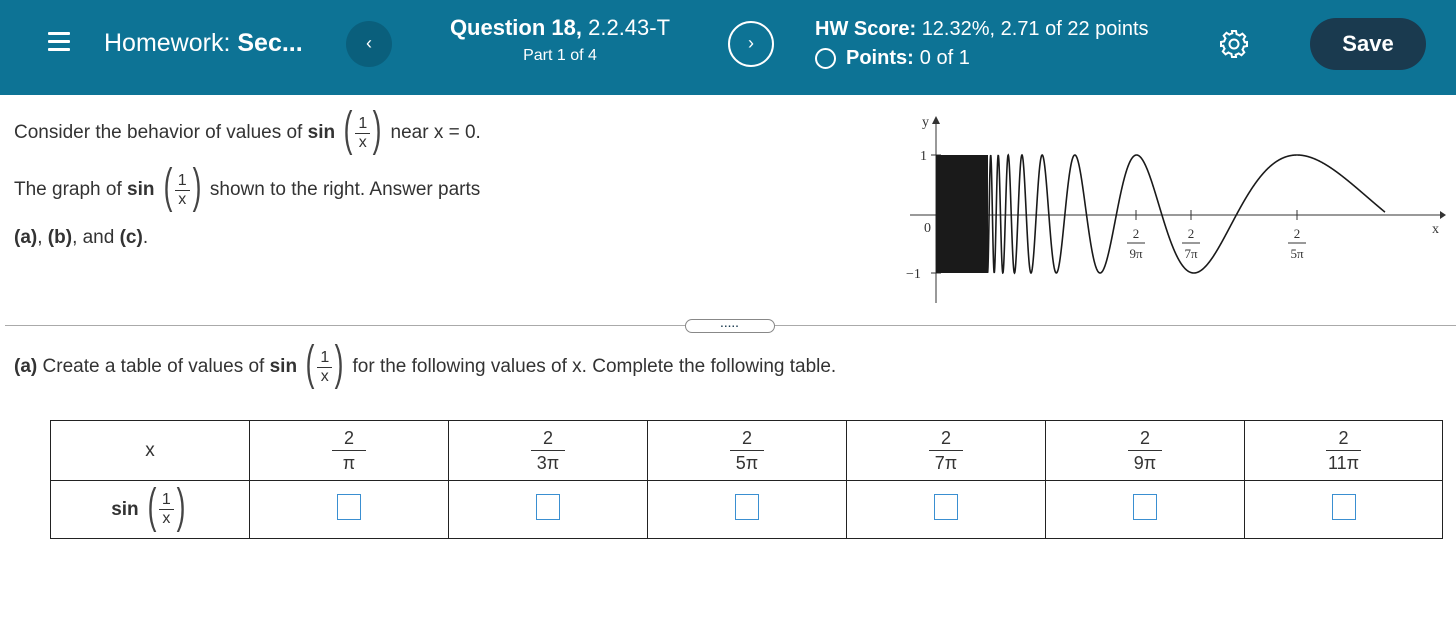  What do you see at coordinates (925, 122) in the screenshot?
I see `y-axis-label: y` at bounding box center [925, 122].